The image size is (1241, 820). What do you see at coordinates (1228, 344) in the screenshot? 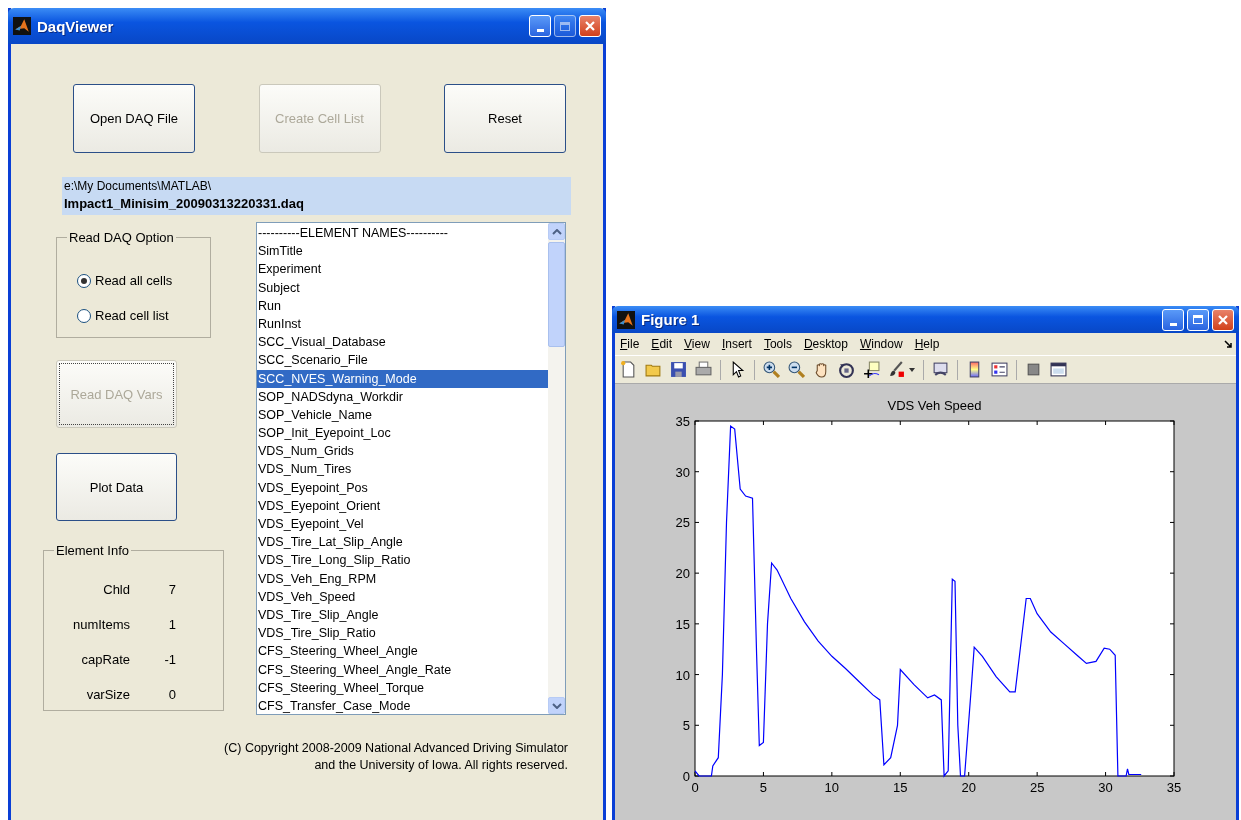
I see `dock-arrow-icon` at bounding box center [1228, 344].